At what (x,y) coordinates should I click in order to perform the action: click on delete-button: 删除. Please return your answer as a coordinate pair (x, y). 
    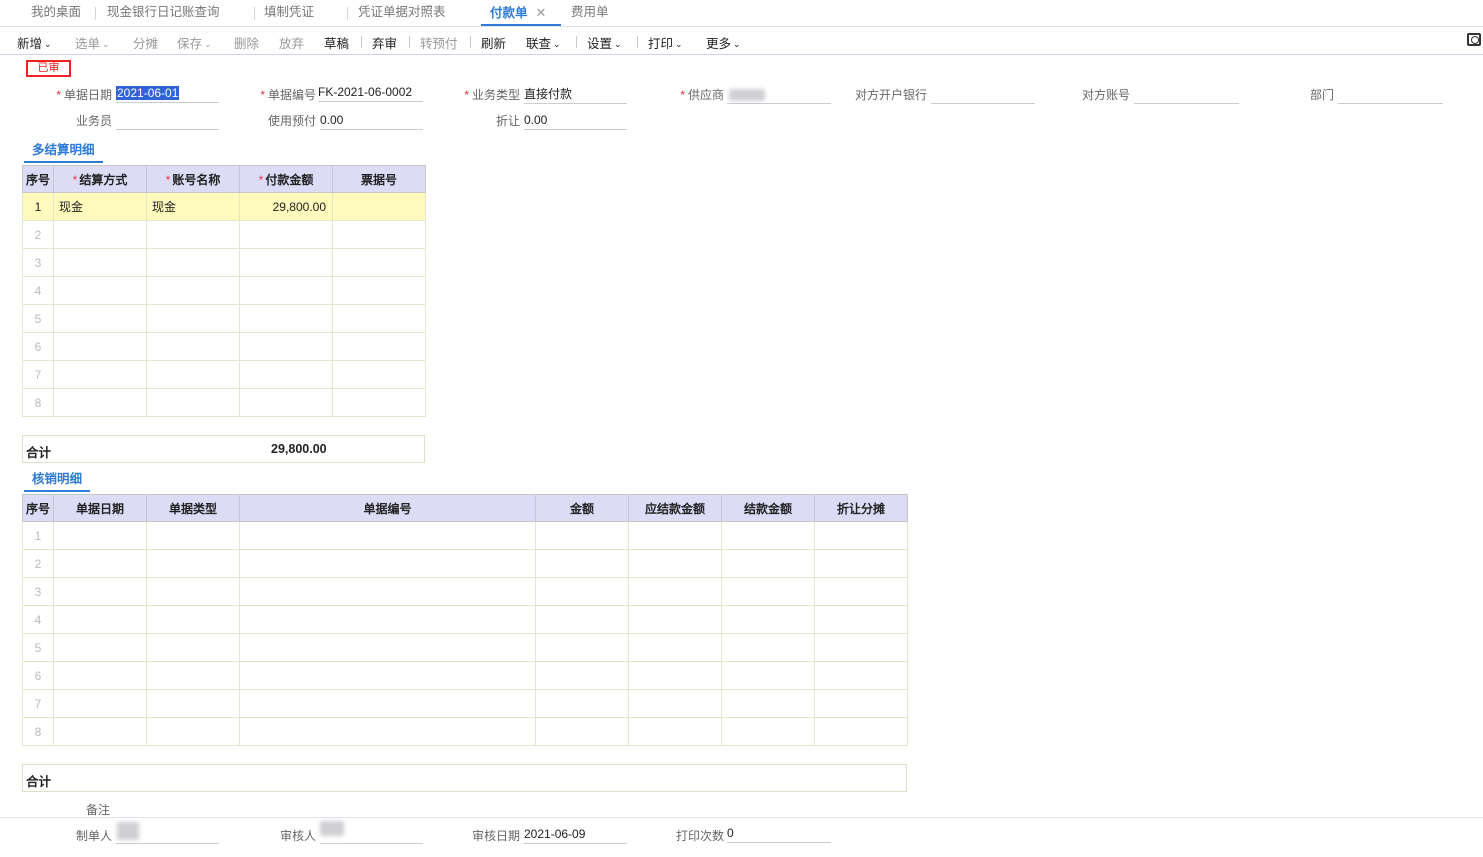
    Looking at the image, I should click on (246, 42).